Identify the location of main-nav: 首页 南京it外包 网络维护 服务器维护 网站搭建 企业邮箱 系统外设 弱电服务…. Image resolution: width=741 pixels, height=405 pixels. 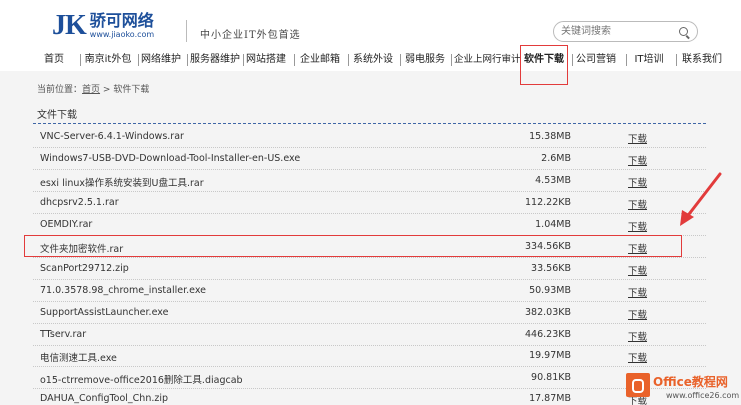
(370, 60).